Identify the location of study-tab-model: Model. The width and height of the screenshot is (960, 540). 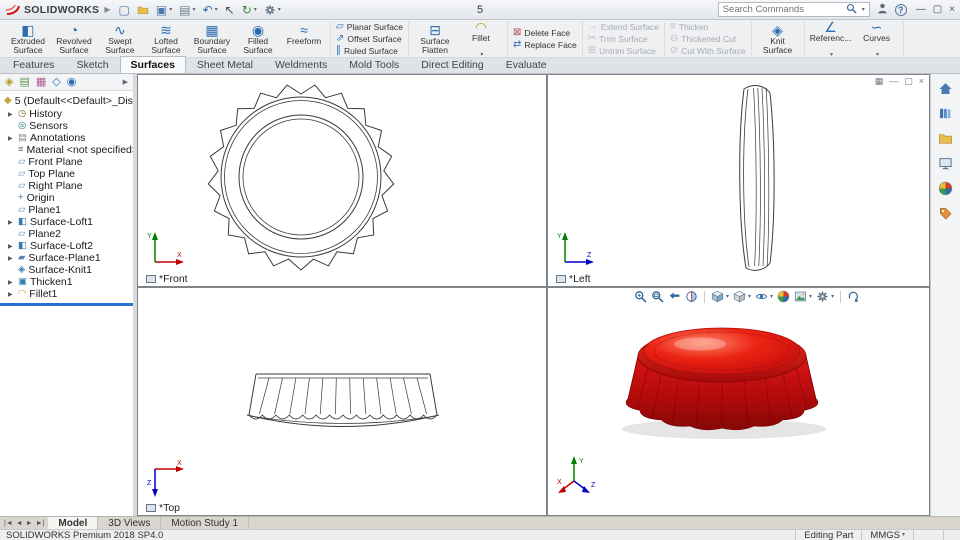
(73, 523).